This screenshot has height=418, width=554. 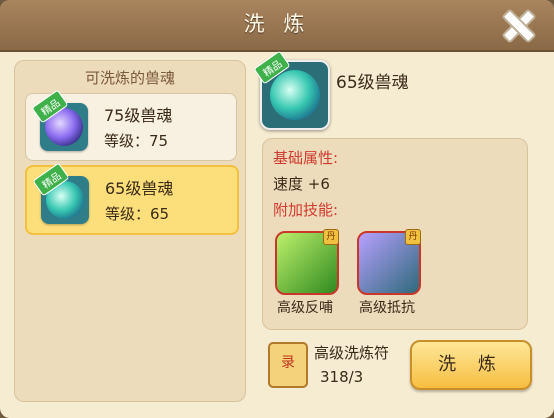 What do you see at coordinates (129, 78) in the screenshot?
I see `panel-heading: 可洗炼的兽魂` at bounding box center [129, 78].